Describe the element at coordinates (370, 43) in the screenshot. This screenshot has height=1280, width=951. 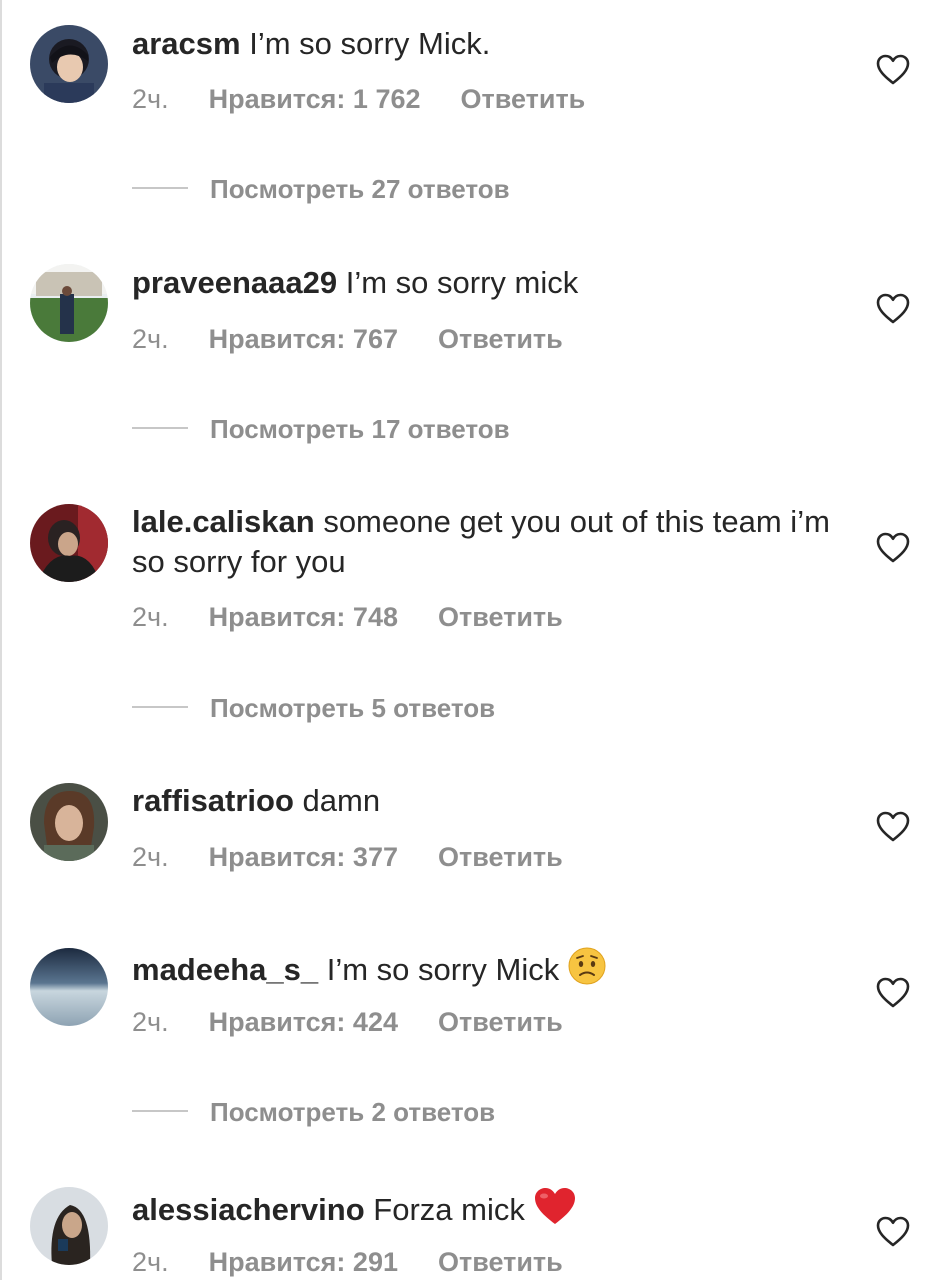
I see `comment-message: I’m so sorry Mick.` at that location.